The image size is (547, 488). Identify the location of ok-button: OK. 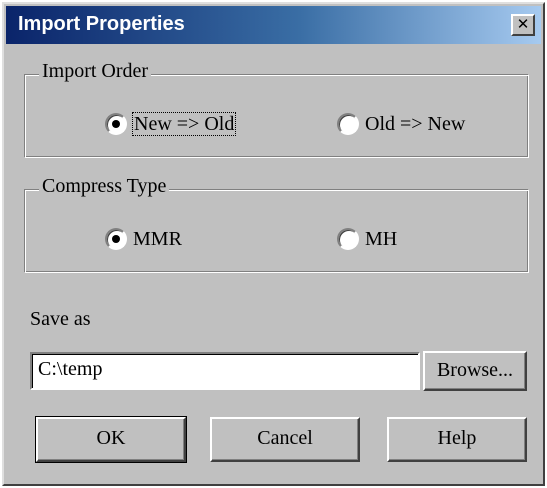
(111, 439).